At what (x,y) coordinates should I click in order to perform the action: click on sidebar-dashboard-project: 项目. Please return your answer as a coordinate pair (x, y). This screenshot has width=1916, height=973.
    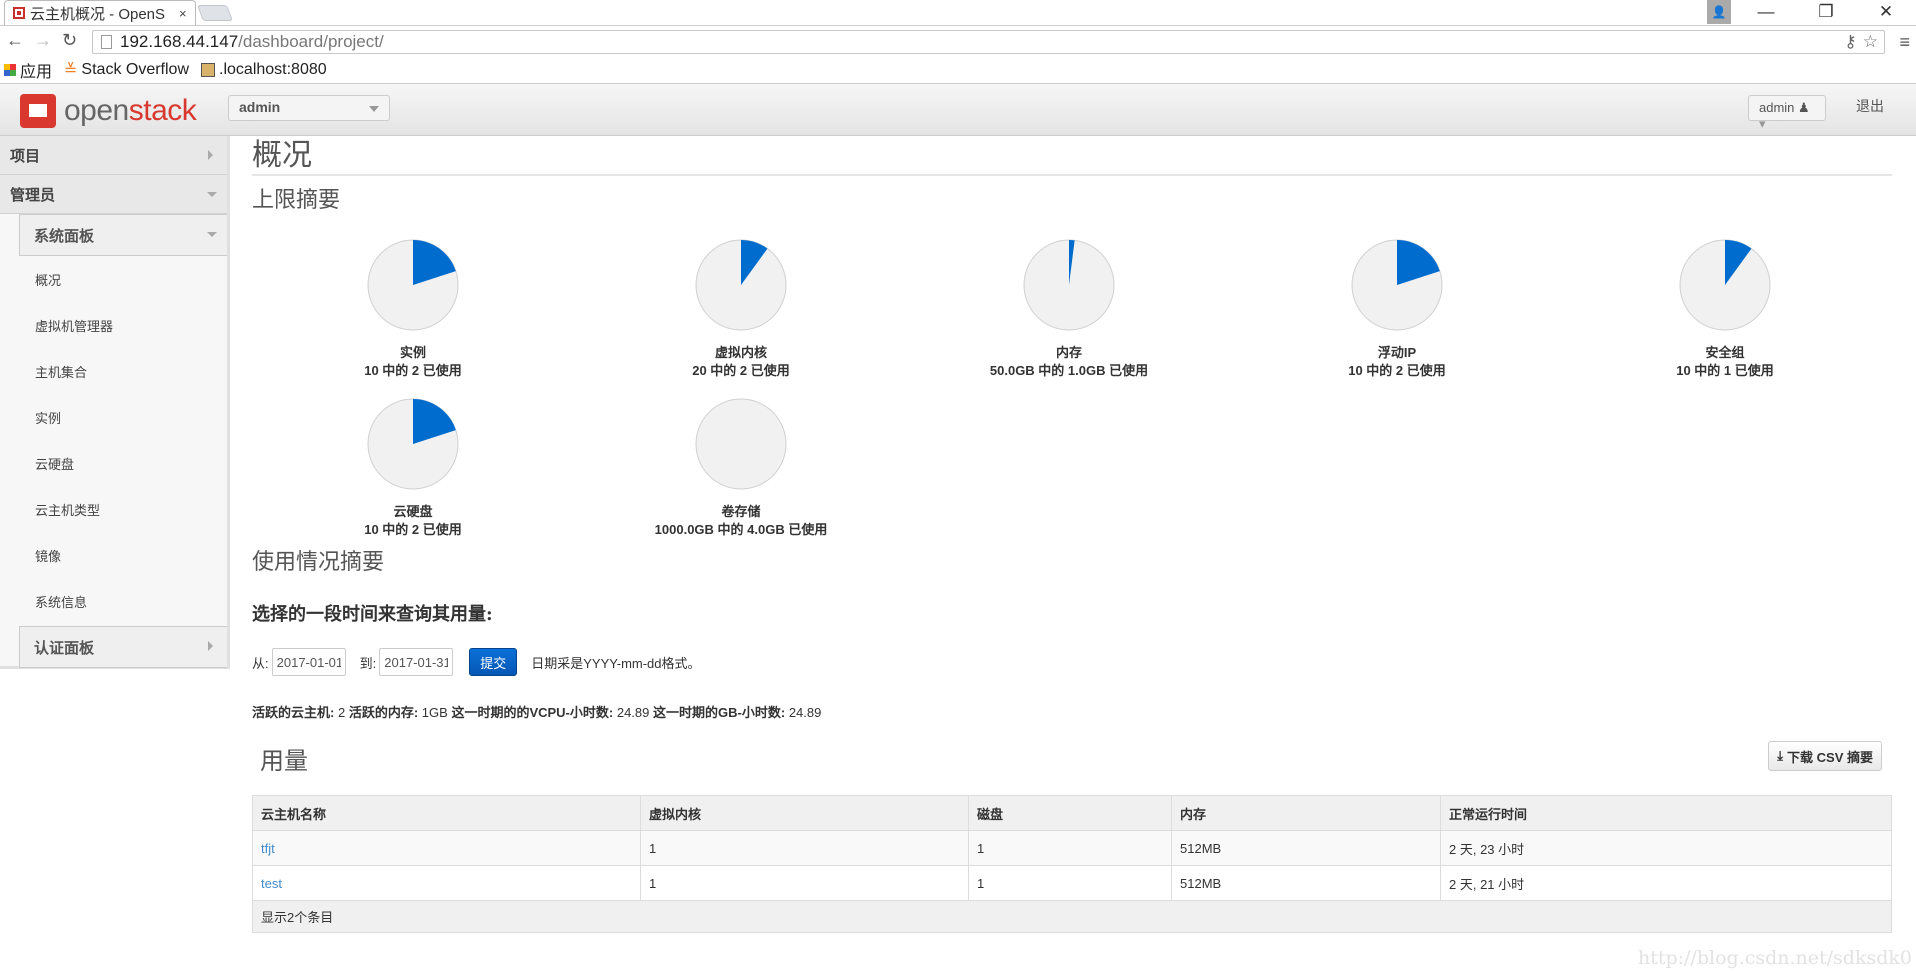
    Looking at the image, I should click on (113, 155).